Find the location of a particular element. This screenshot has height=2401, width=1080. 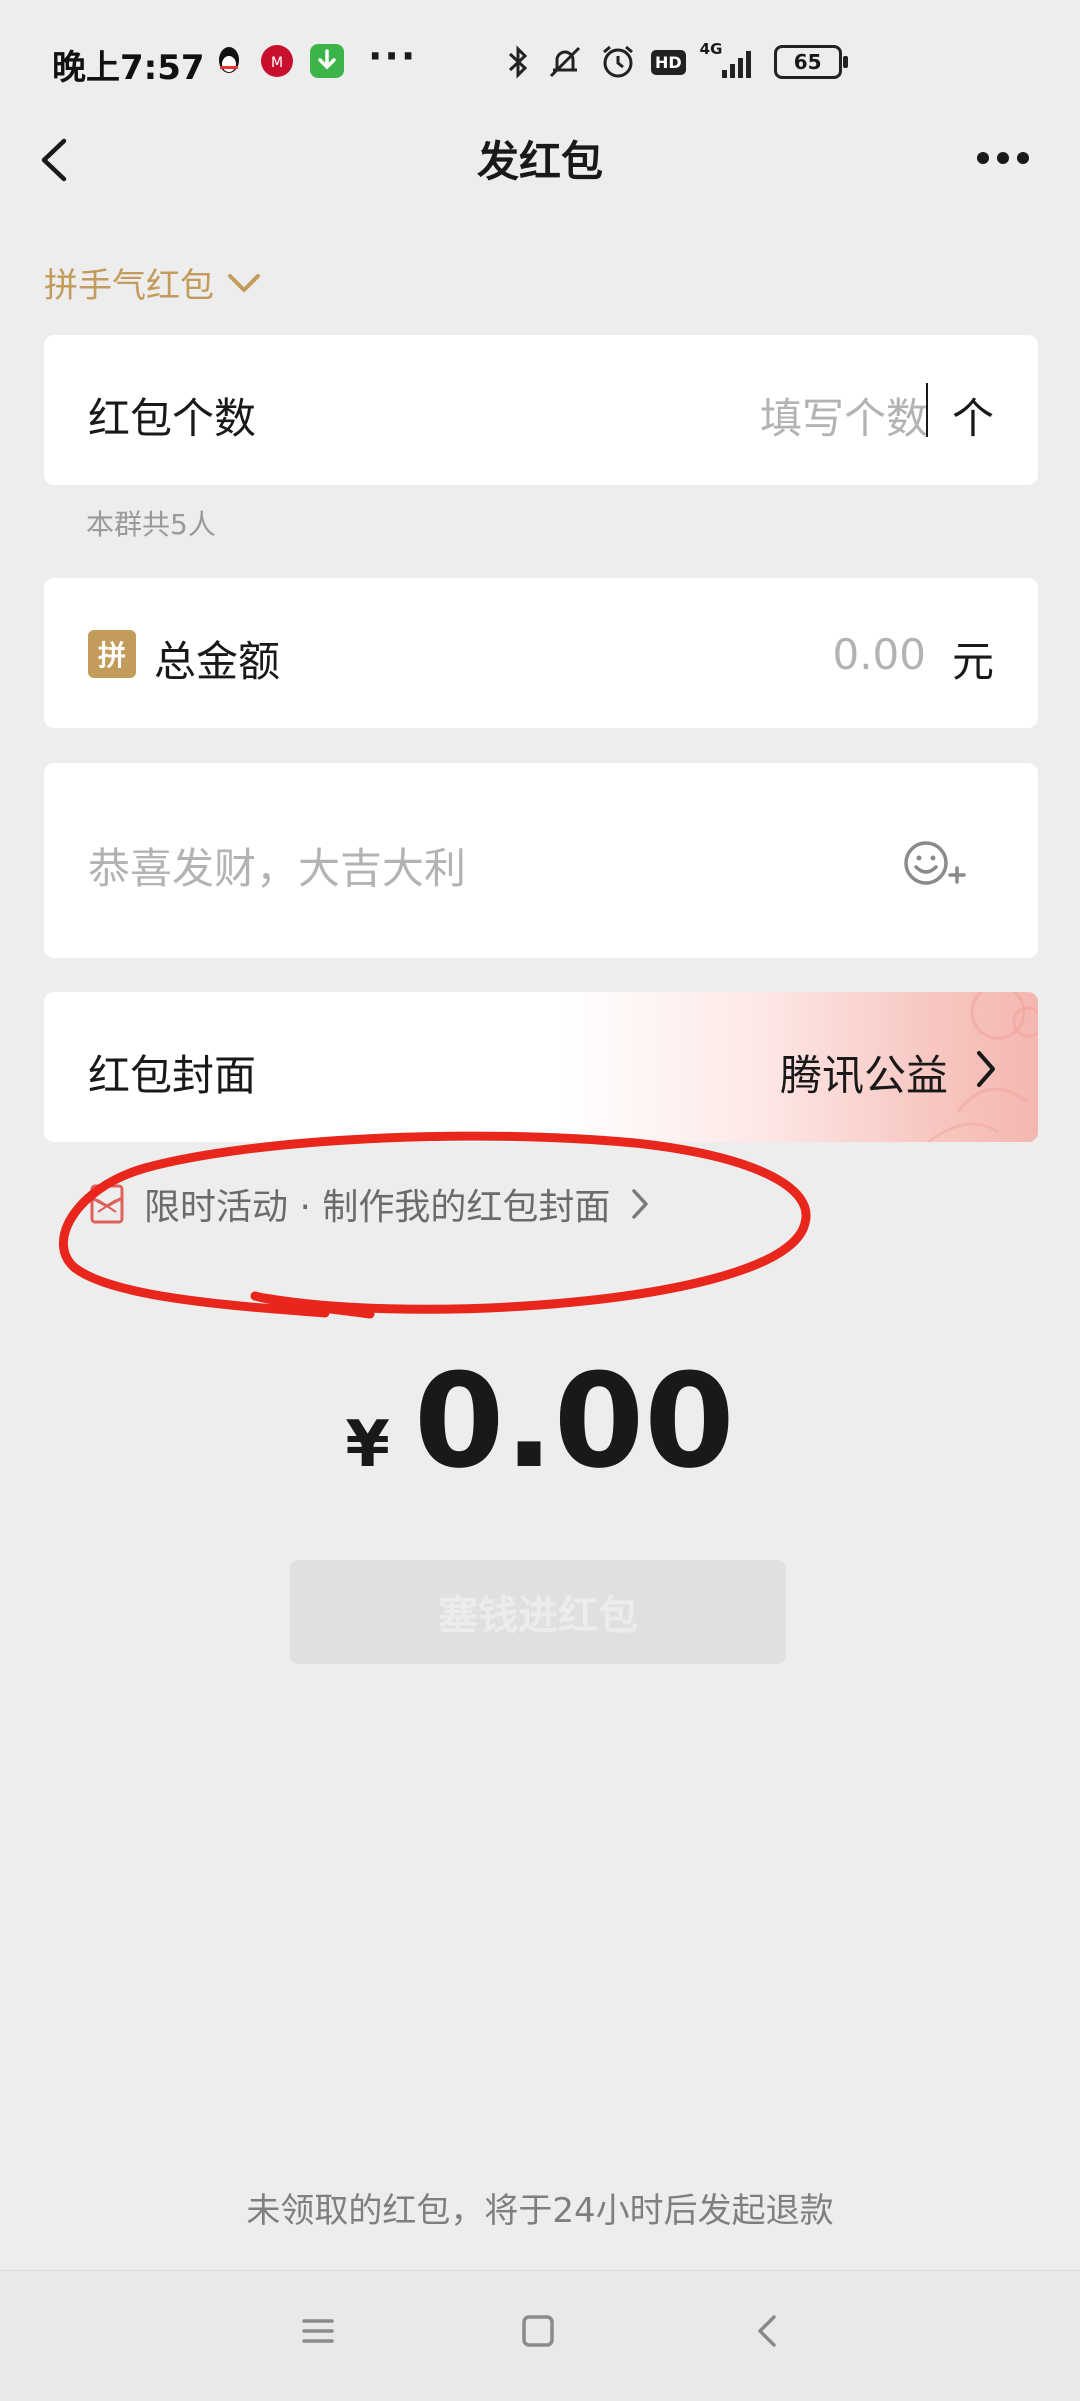

packet-count-label: 红包个数 is located at coordinates (172, 418).